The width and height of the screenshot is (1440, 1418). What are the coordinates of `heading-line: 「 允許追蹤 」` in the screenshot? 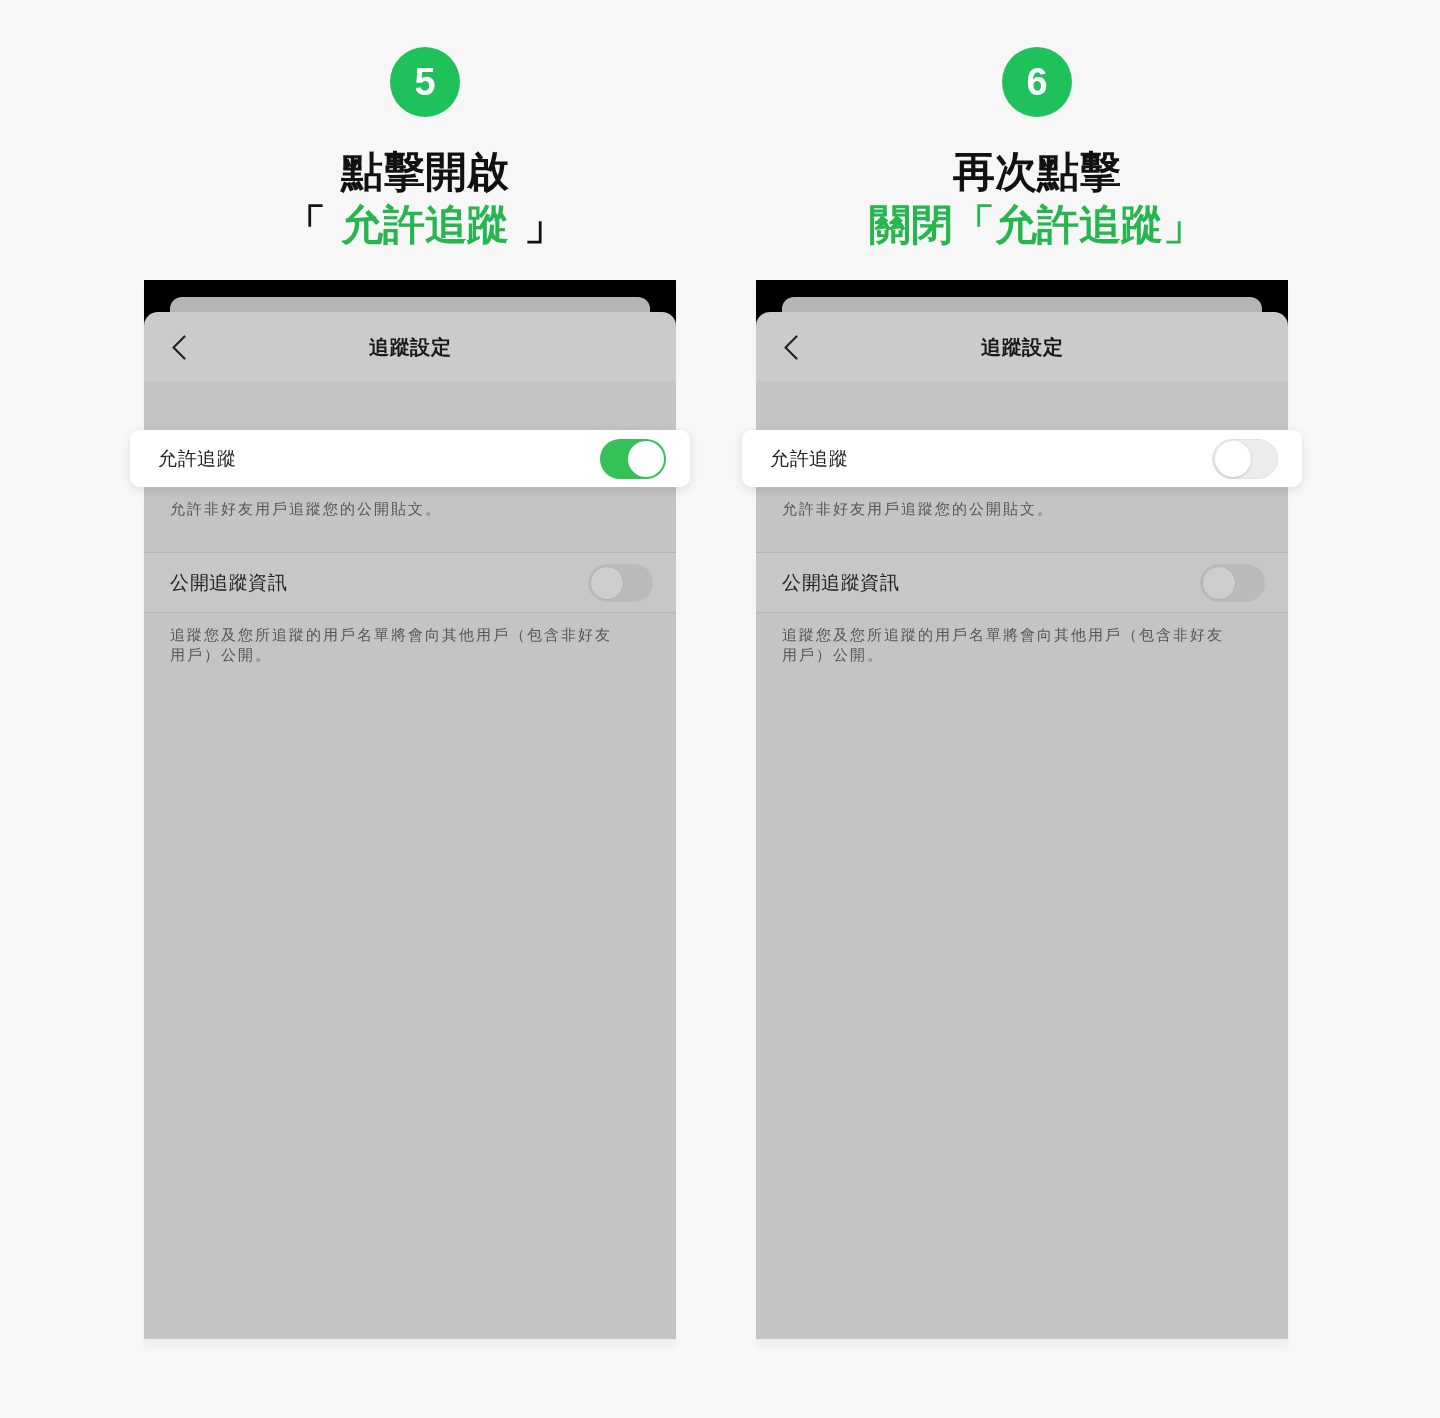 It's located at (425, 225).